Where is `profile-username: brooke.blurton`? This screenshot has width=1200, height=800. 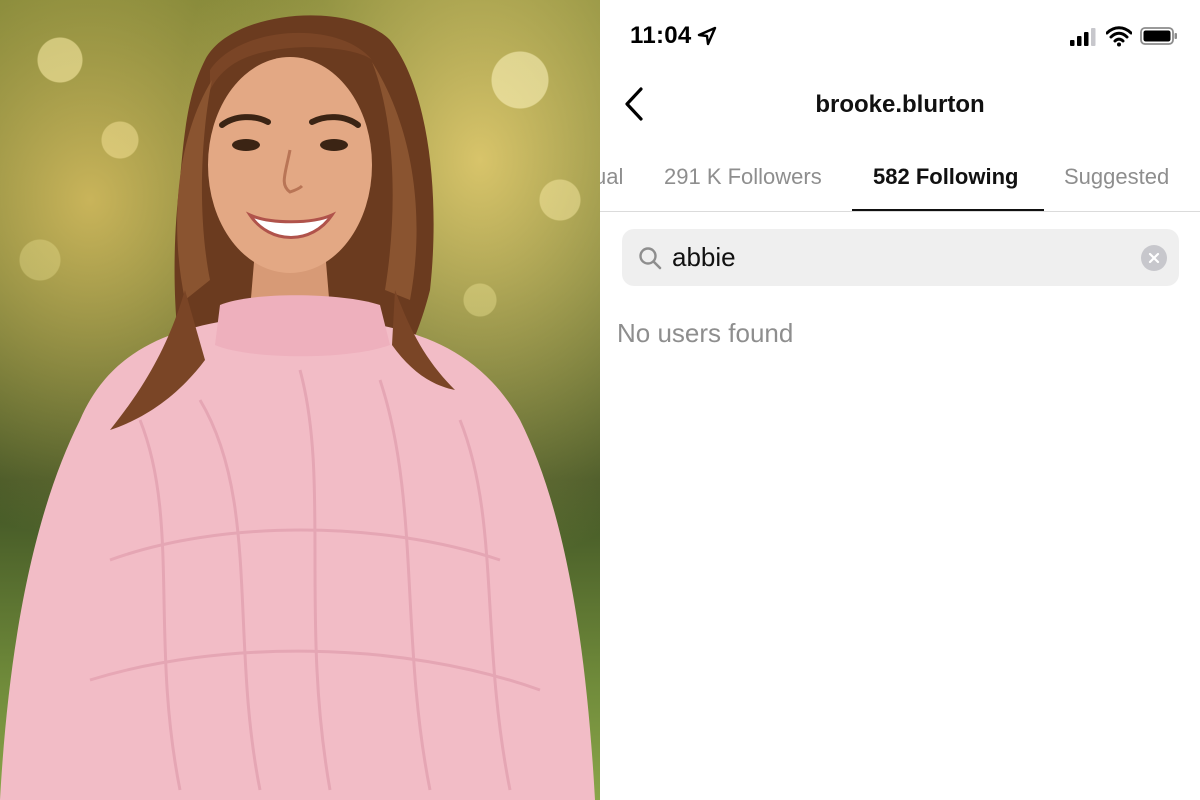 profile-username: brooke.blurton is located at coordinates (900, 104).